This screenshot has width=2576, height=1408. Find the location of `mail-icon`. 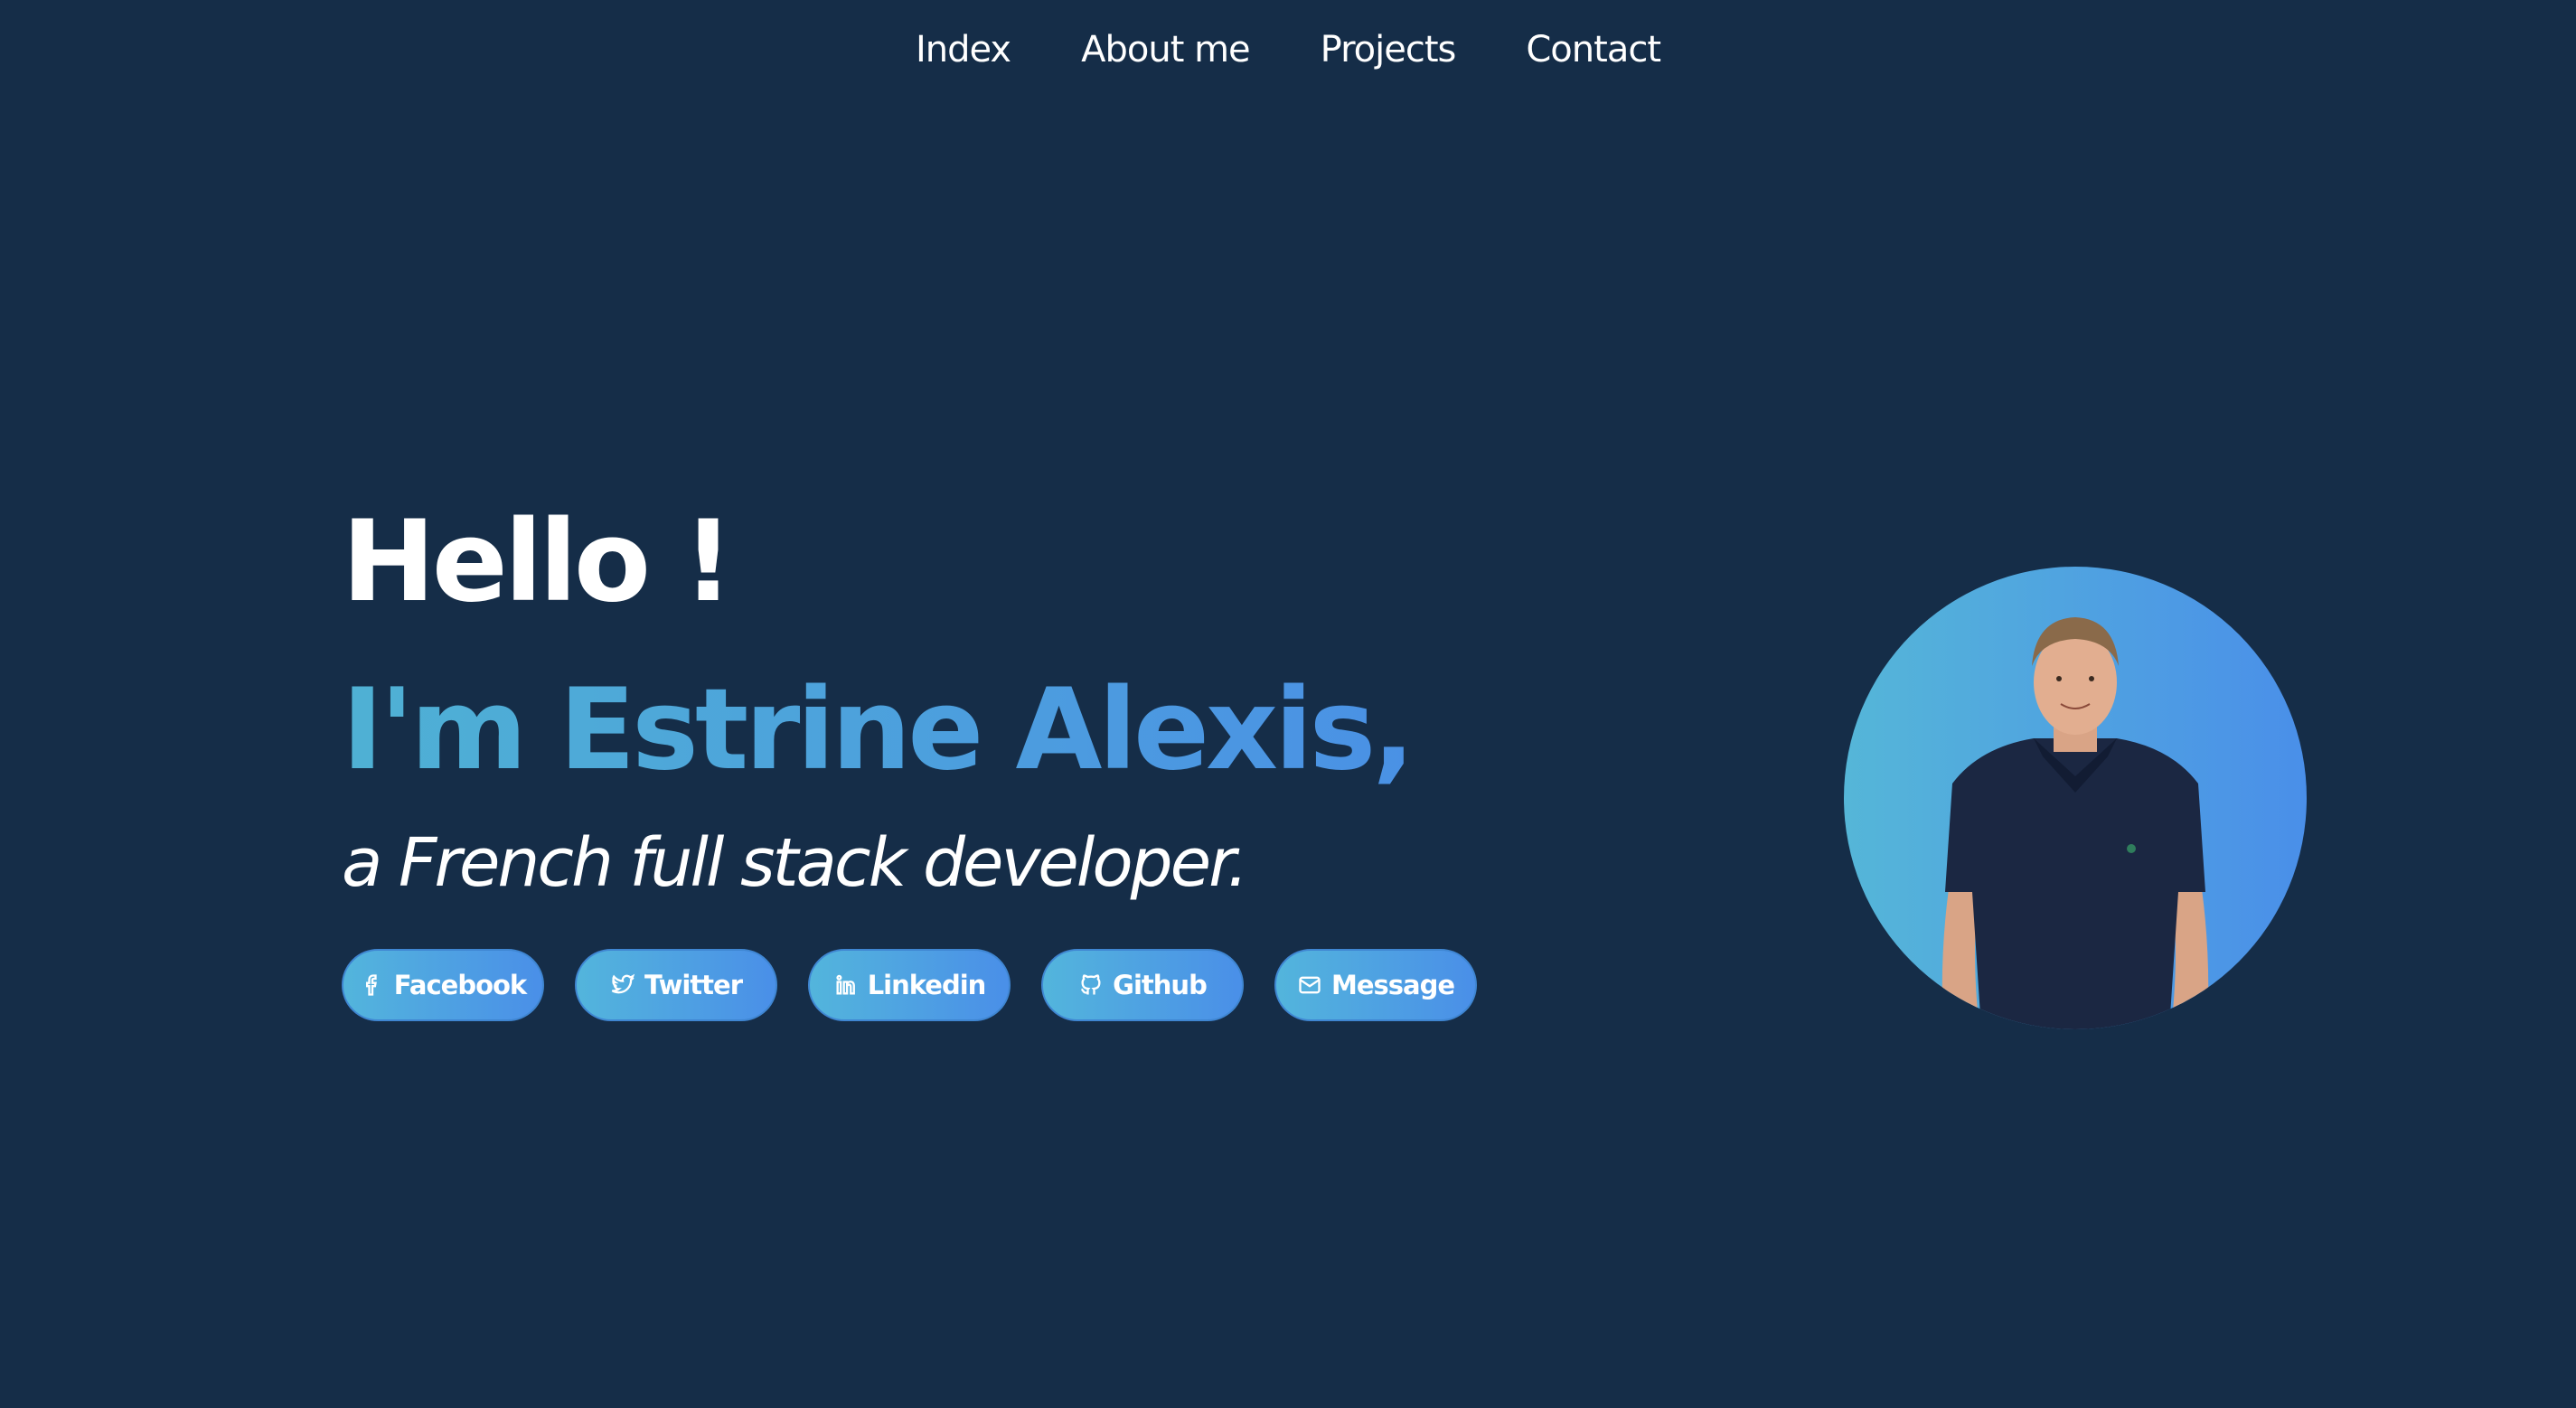

mail-icon is located at coordinates (1310, 985).